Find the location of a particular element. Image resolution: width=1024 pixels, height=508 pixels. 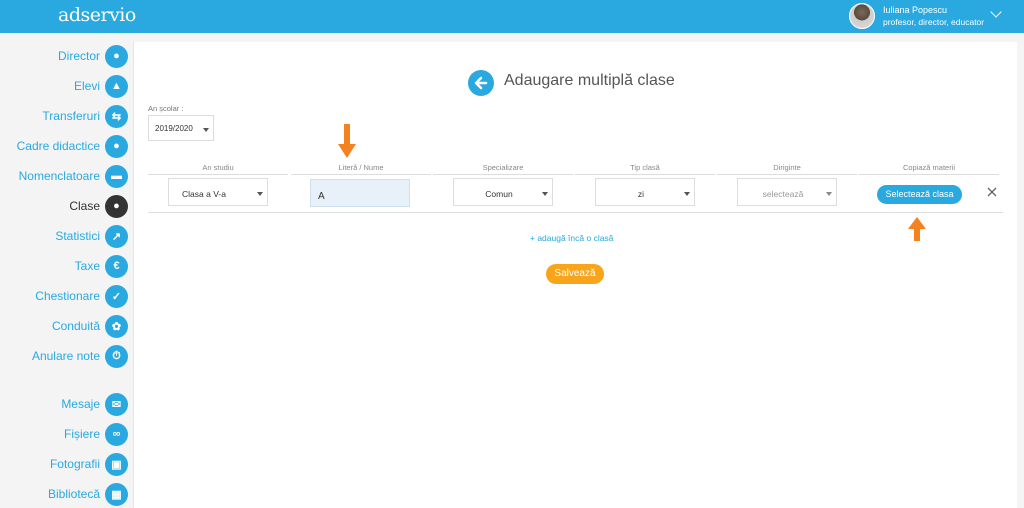

sidebar-item-label: Conduită is located at coordinates (75, 326).